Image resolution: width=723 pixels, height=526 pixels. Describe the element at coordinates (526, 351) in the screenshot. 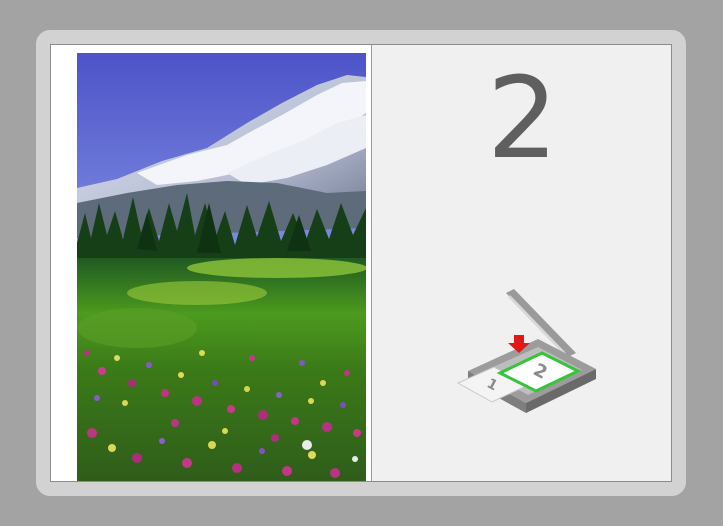

I see `scanner-platen-icon: 1 2` at that location.